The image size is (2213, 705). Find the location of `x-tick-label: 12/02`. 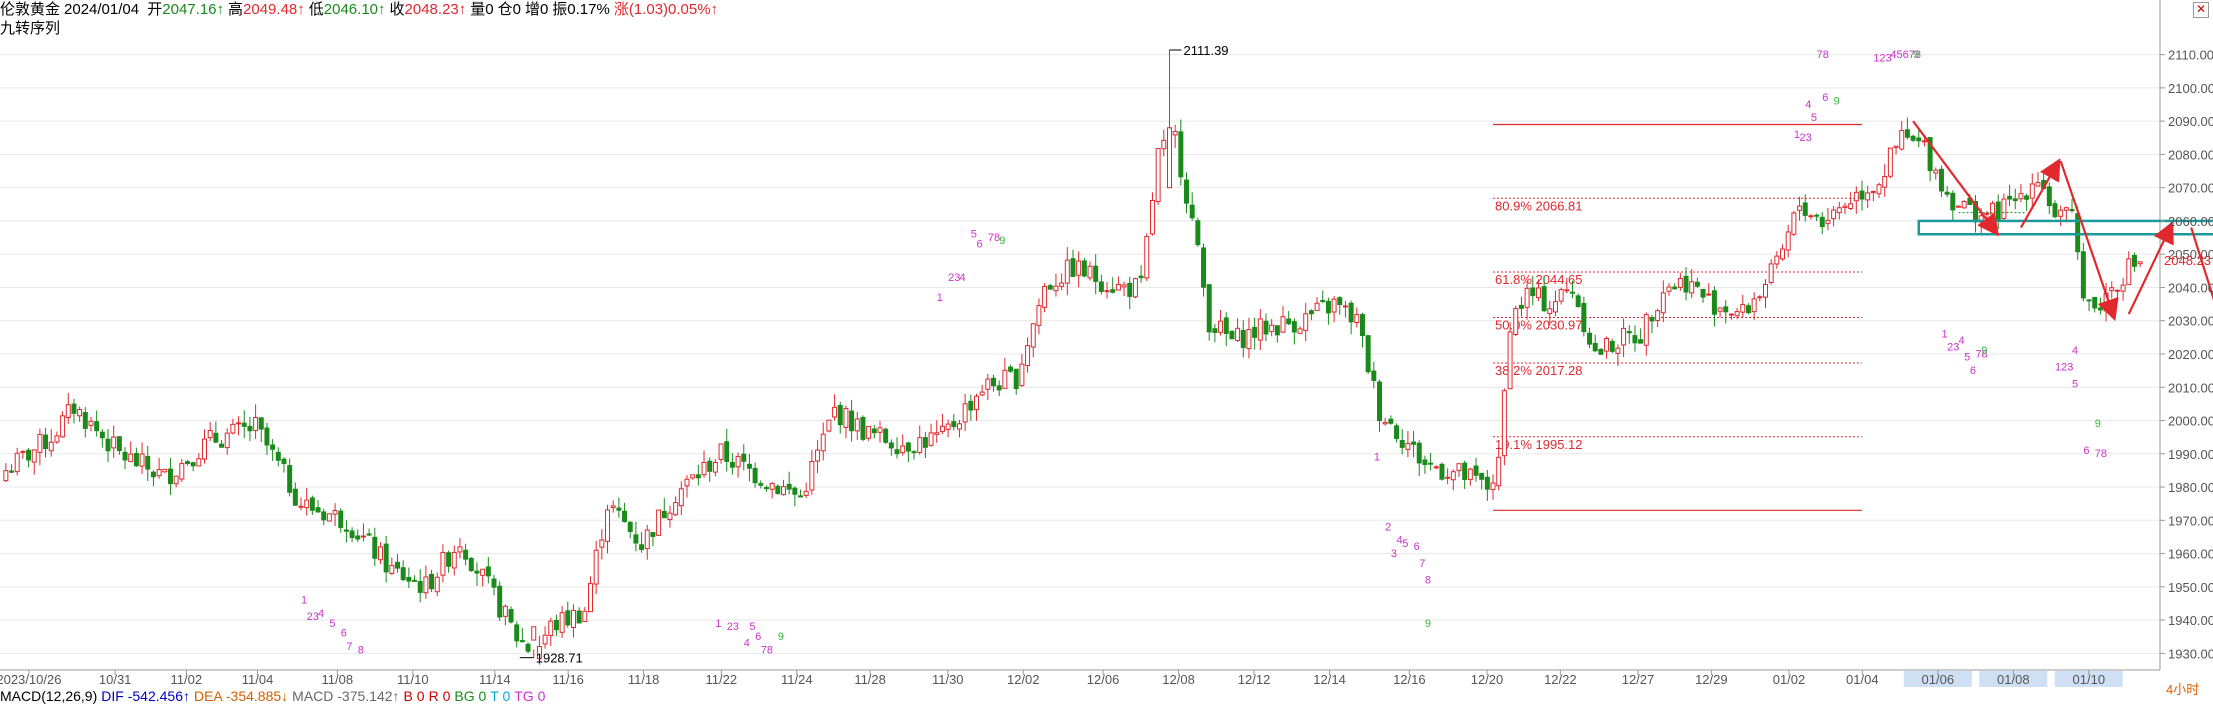

x-tick-label: 12/02 is located at coordinates (1023, 679).